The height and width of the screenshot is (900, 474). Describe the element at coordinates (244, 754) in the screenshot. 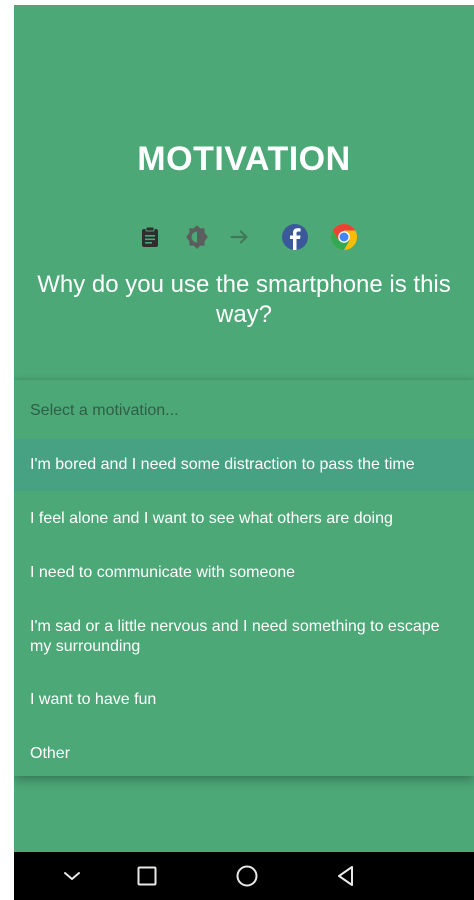

I see `dropdown-option-other: Other` at that location.